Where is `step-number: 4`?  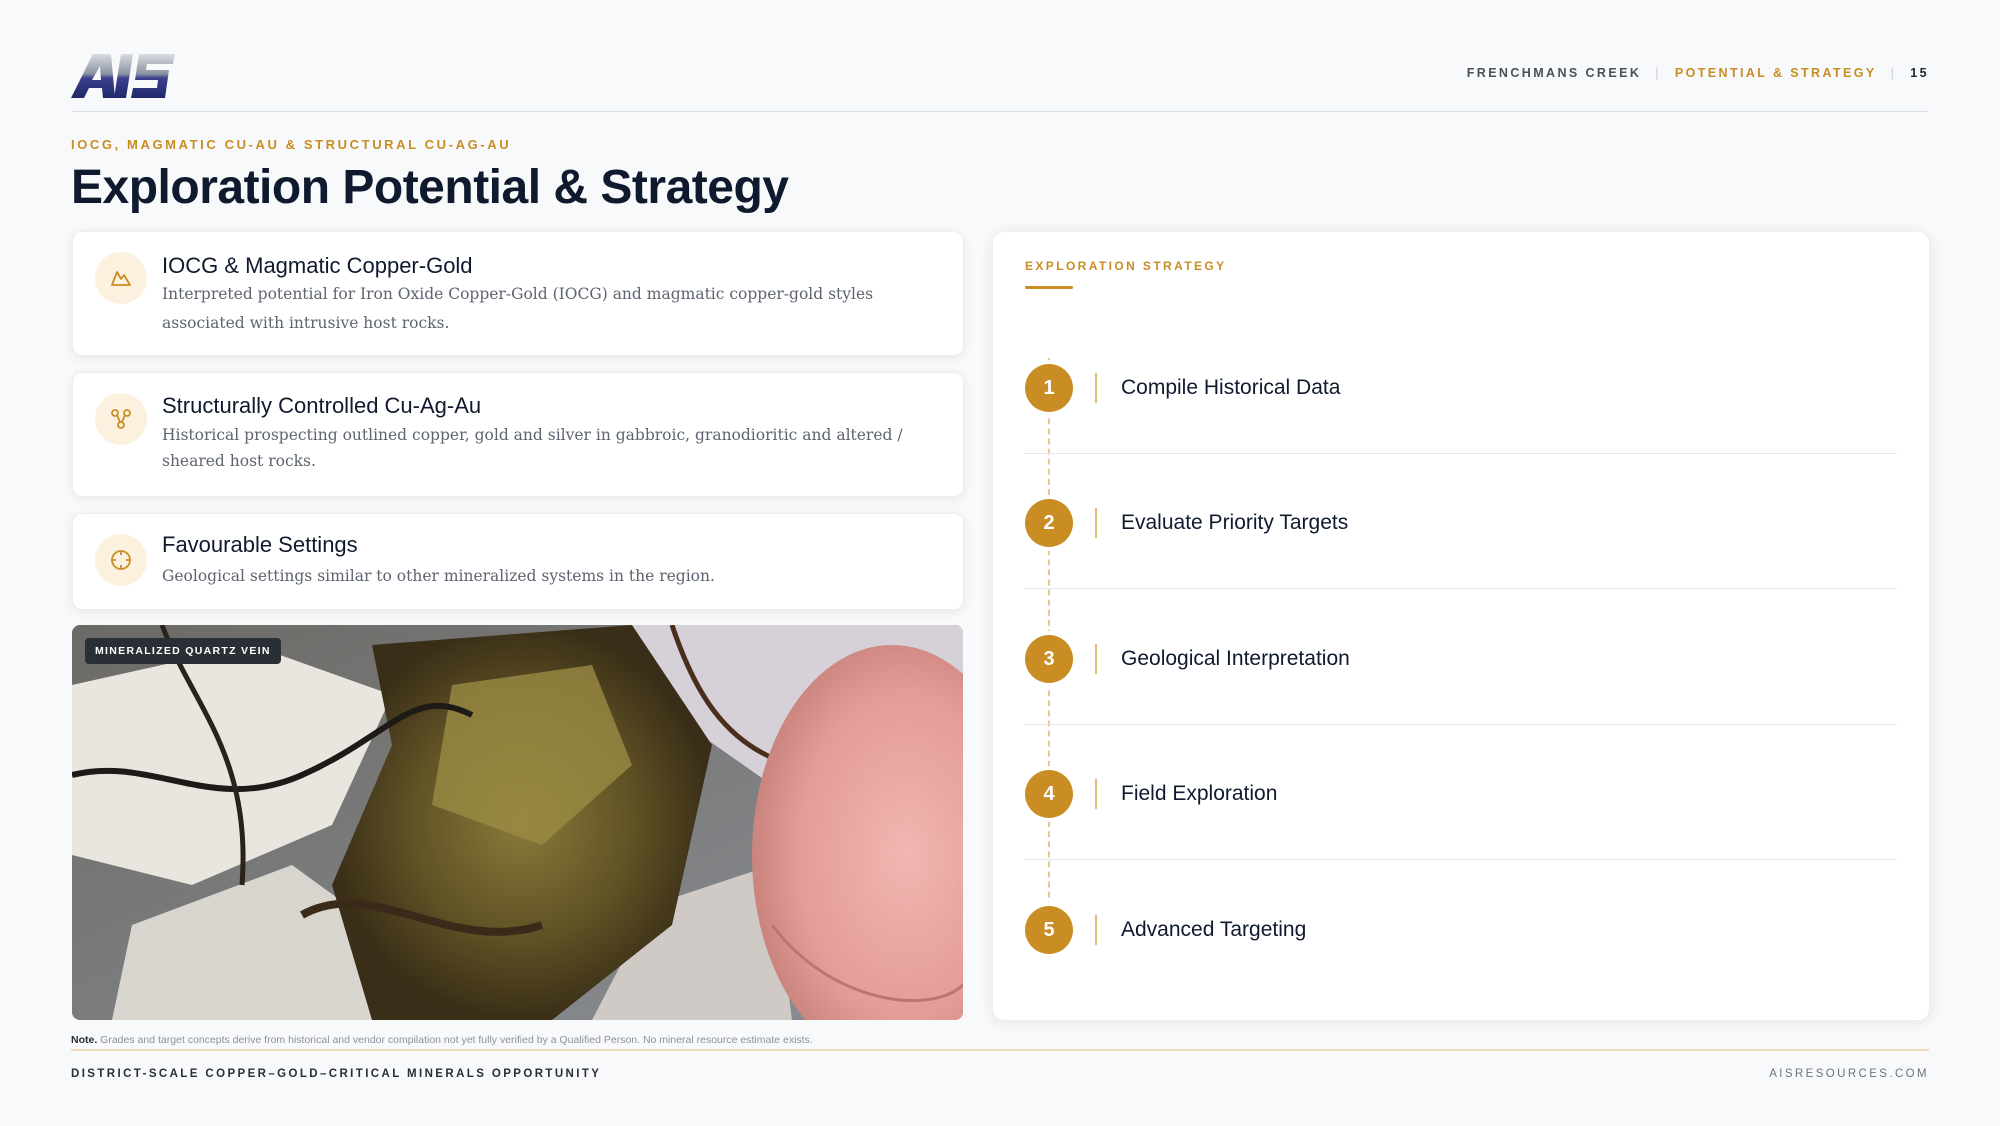 step-number: 4 is located at coordinates (1049, 794).